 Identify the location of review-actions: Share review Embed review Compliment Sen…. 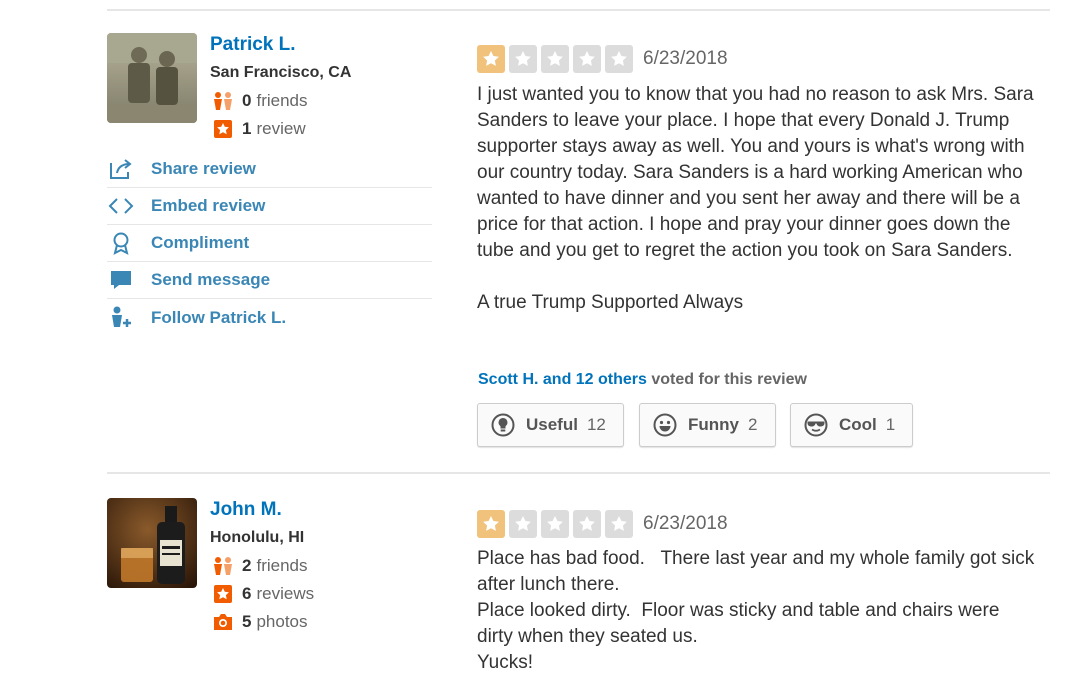
(269, 243).